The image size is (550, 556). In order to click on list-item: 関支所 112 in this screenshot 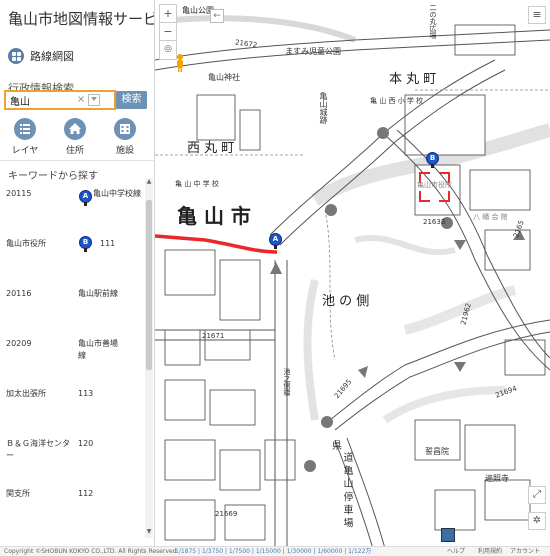, I will do `click(72, 507)`.